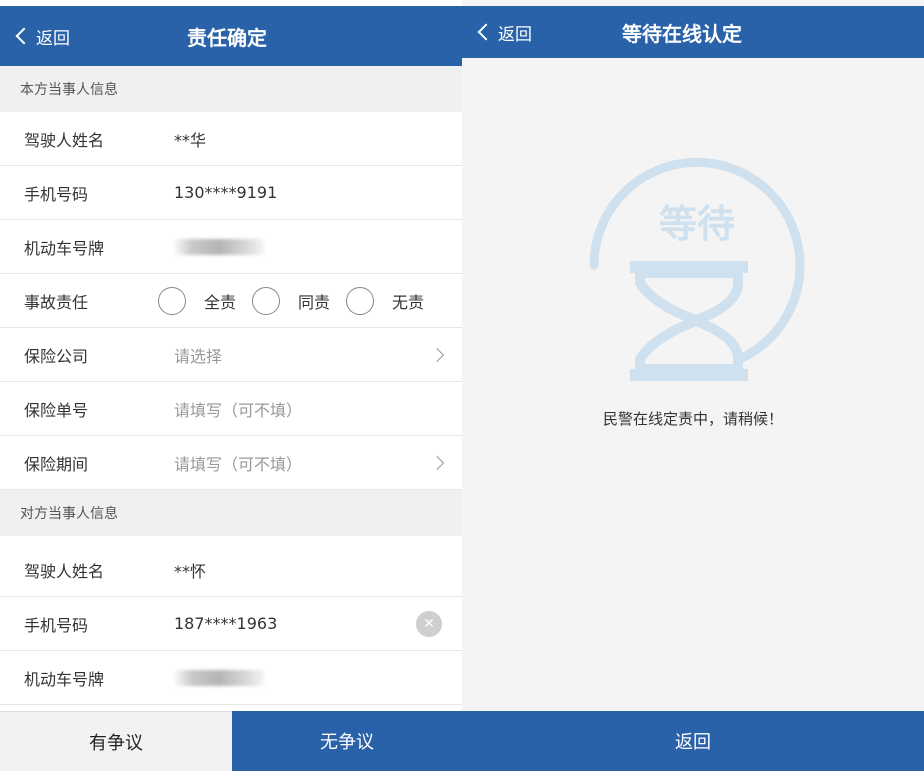  I want to click on header: 返回 责任确定, so click(231, 36).